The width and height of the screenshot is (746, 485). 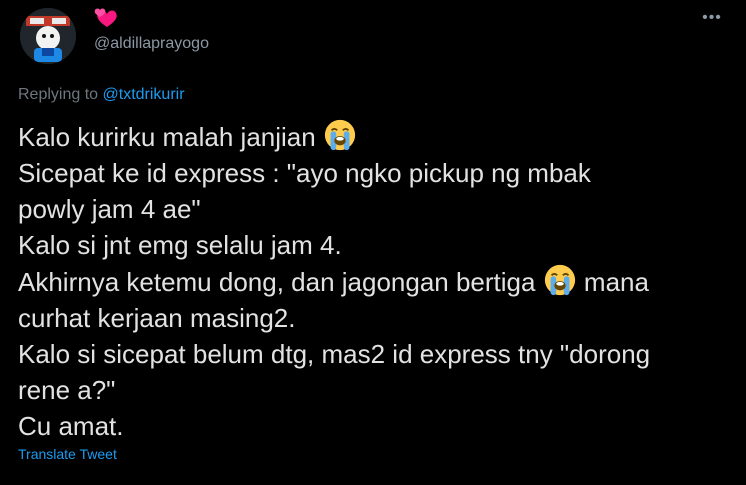 I want to click on tweet-line: Cu amat., so click(x=71, y=426).